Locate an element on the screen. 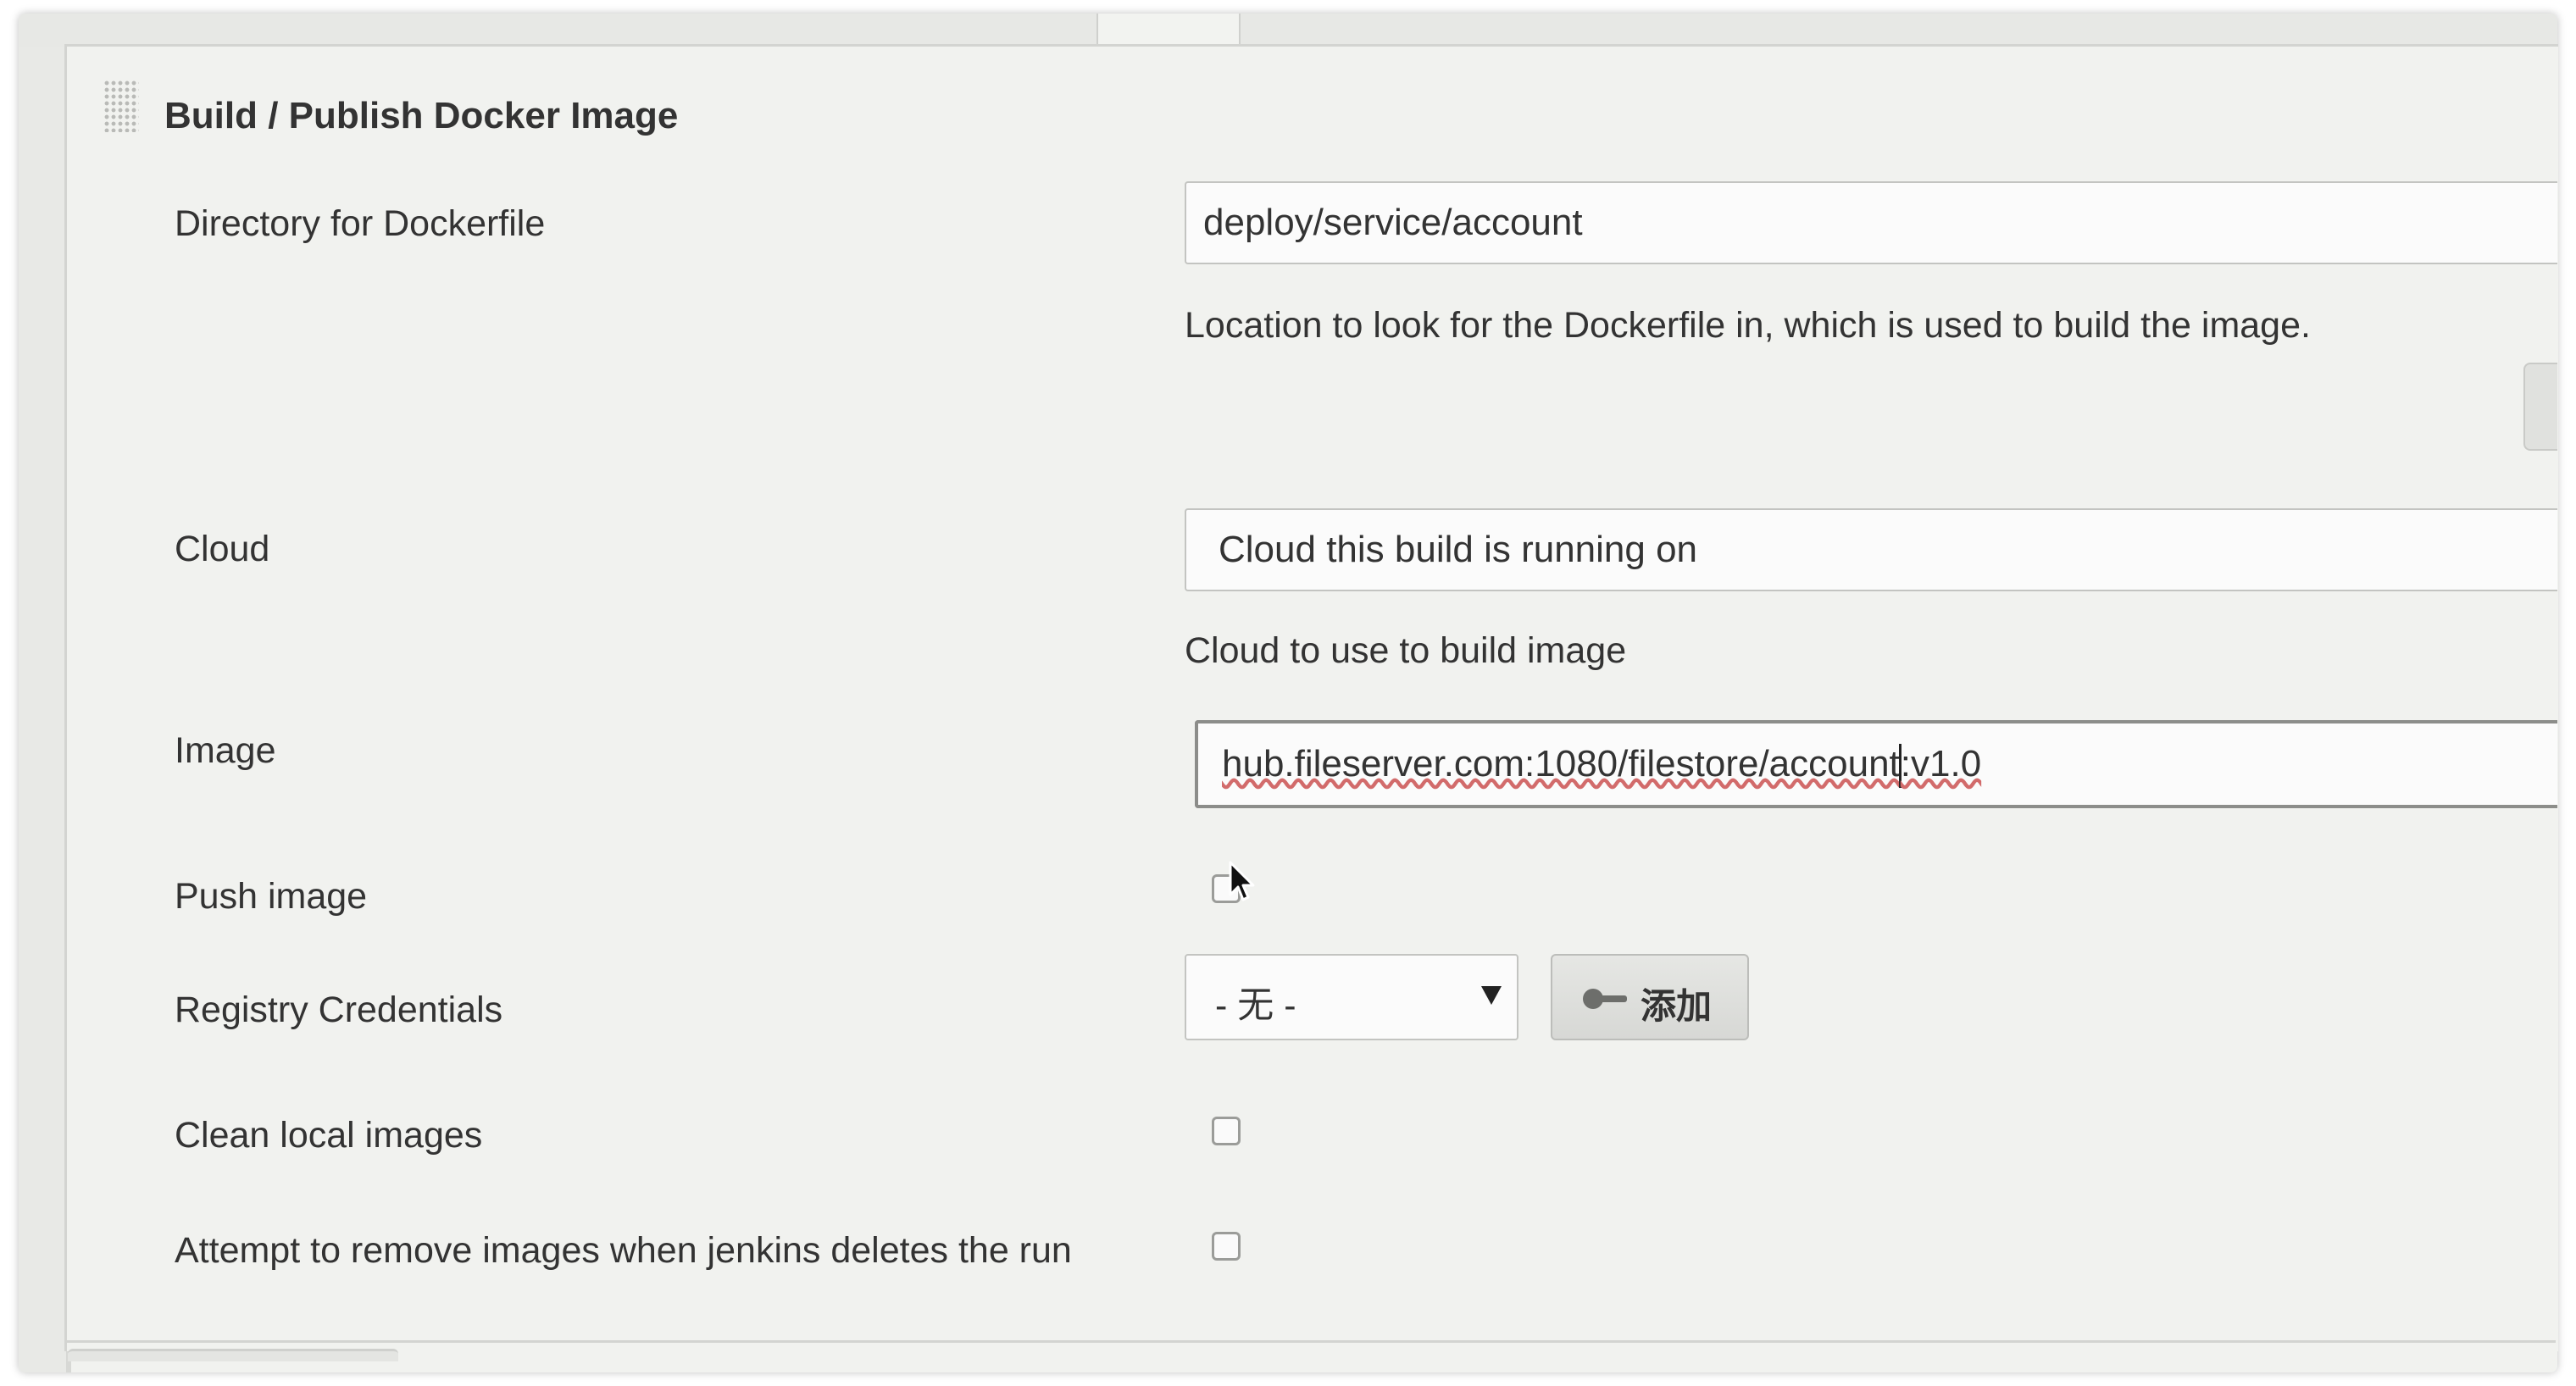  add-button-label: 添加 is located at coordinates (1677, 1006).